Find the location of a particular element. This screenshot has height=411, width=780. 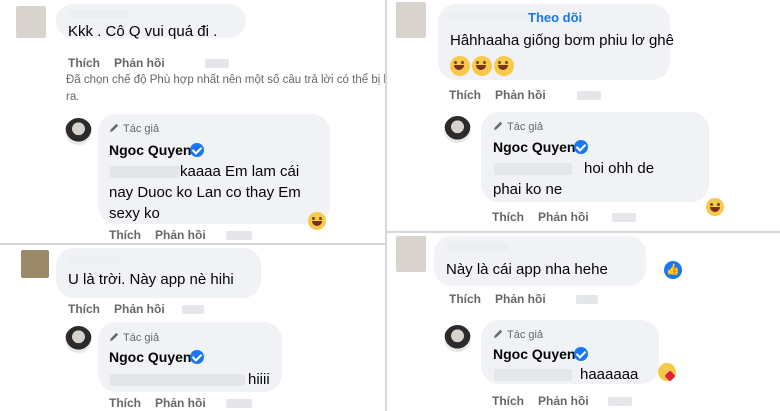

reply-text-line-1: kaaaa Em lam cái is located at coordinates (240, 171).